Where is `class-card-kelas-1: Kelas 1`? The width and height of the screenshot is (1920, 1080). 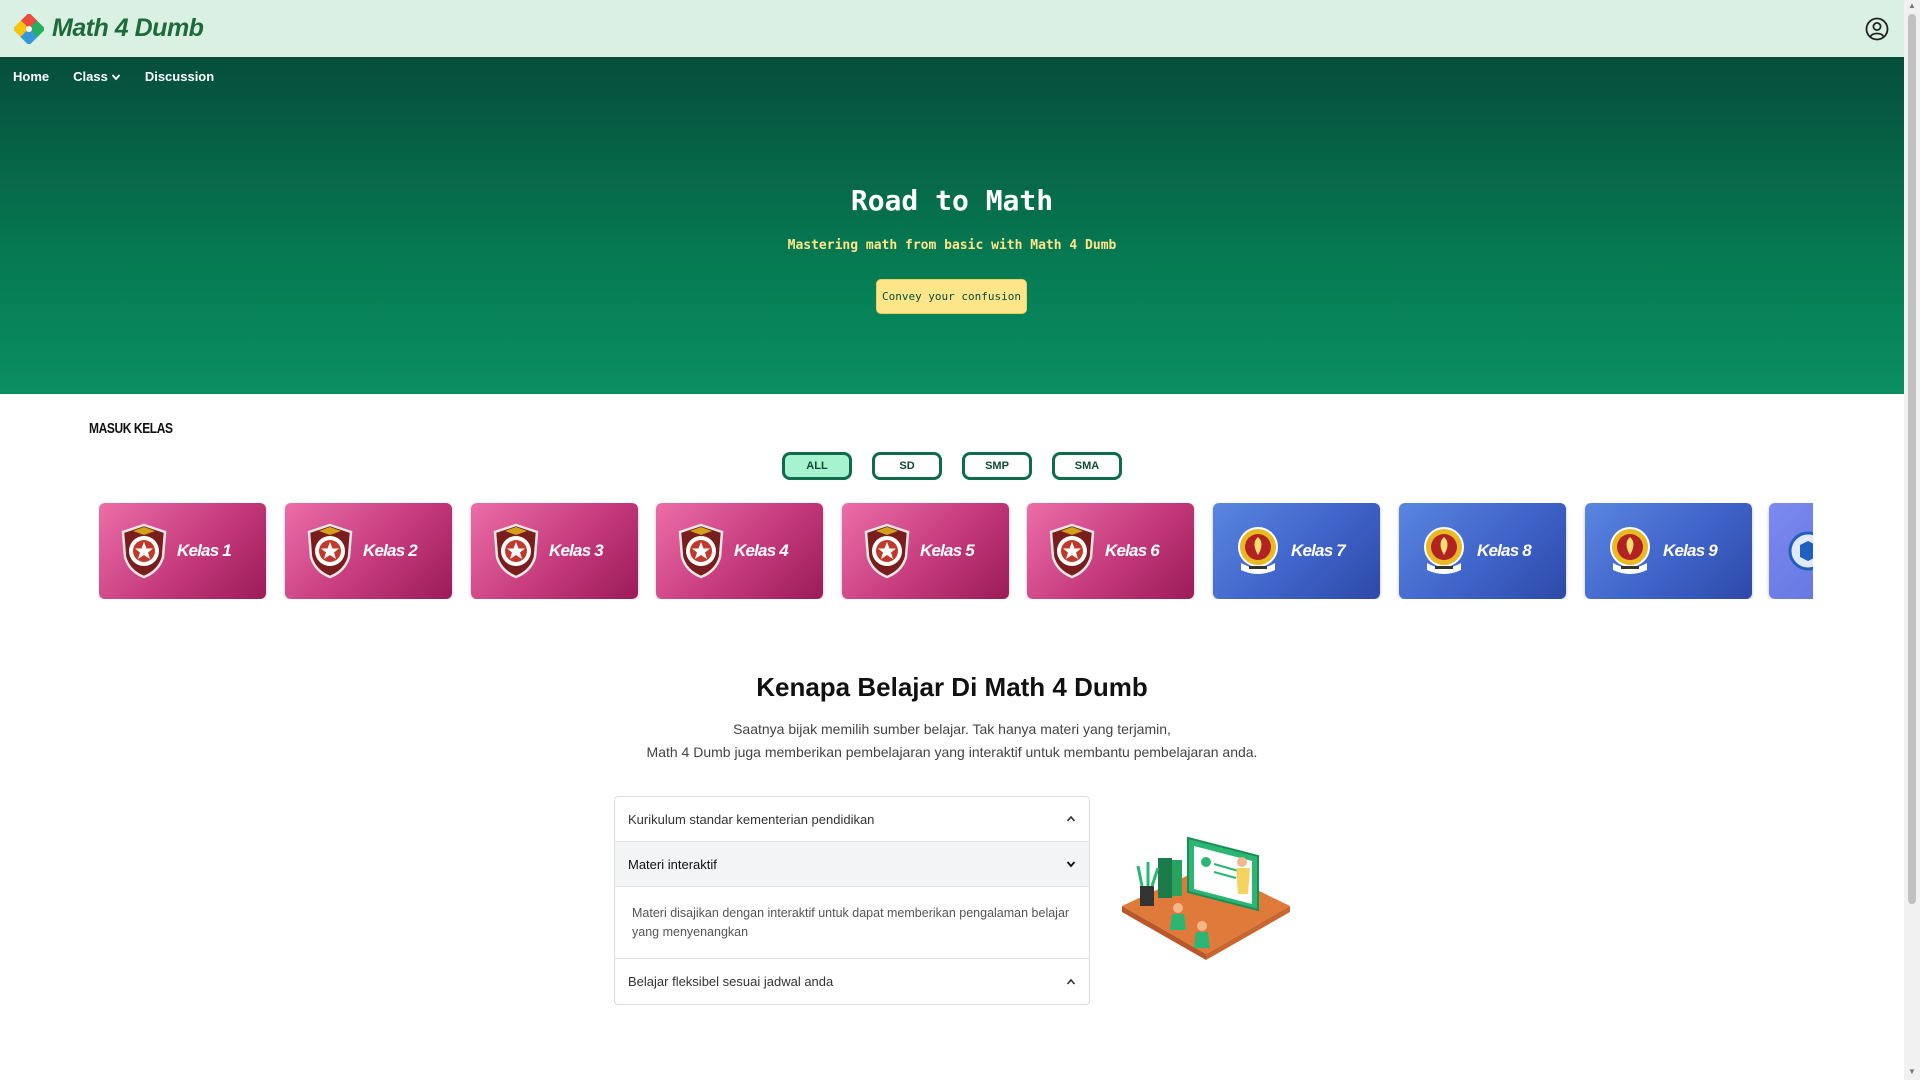
class-card-kelas-1: Kelas 1 is located at coordinates (182, 551).